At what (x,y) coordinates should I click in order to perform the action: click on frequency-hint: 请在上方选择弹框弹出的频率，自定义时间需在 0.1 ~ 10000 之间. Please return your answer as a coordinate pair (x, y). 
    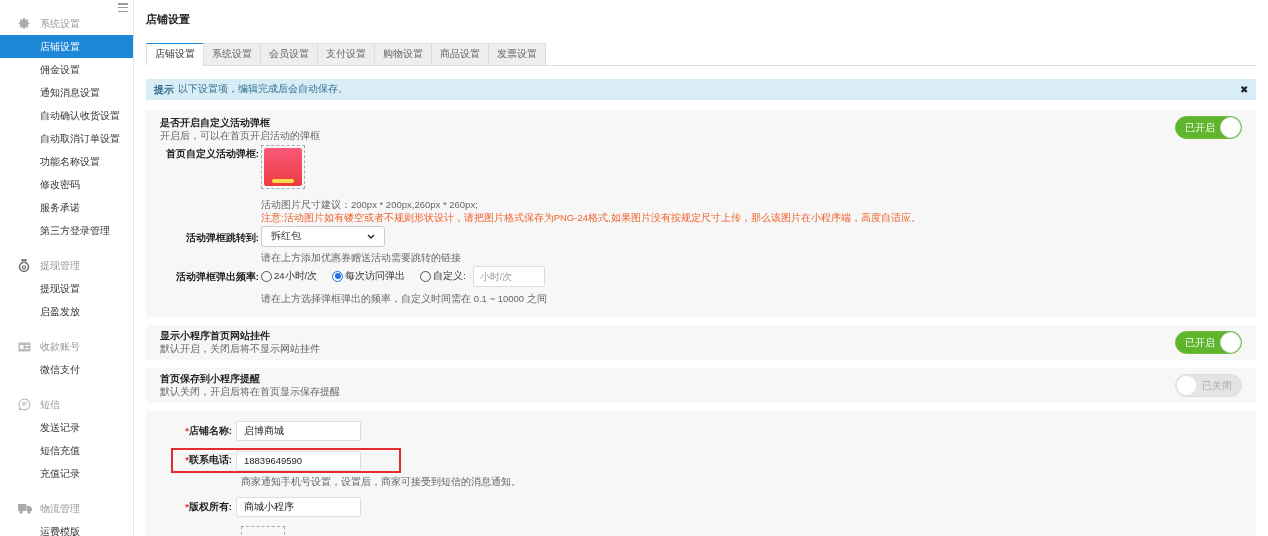
    Looking at the image, I should click on (404, 298).